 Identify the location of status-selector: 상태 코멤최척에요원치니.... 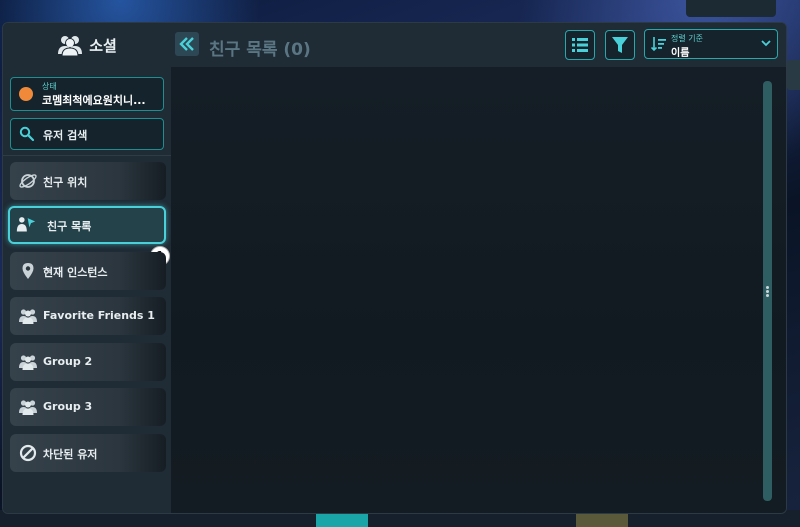
(87, 94).